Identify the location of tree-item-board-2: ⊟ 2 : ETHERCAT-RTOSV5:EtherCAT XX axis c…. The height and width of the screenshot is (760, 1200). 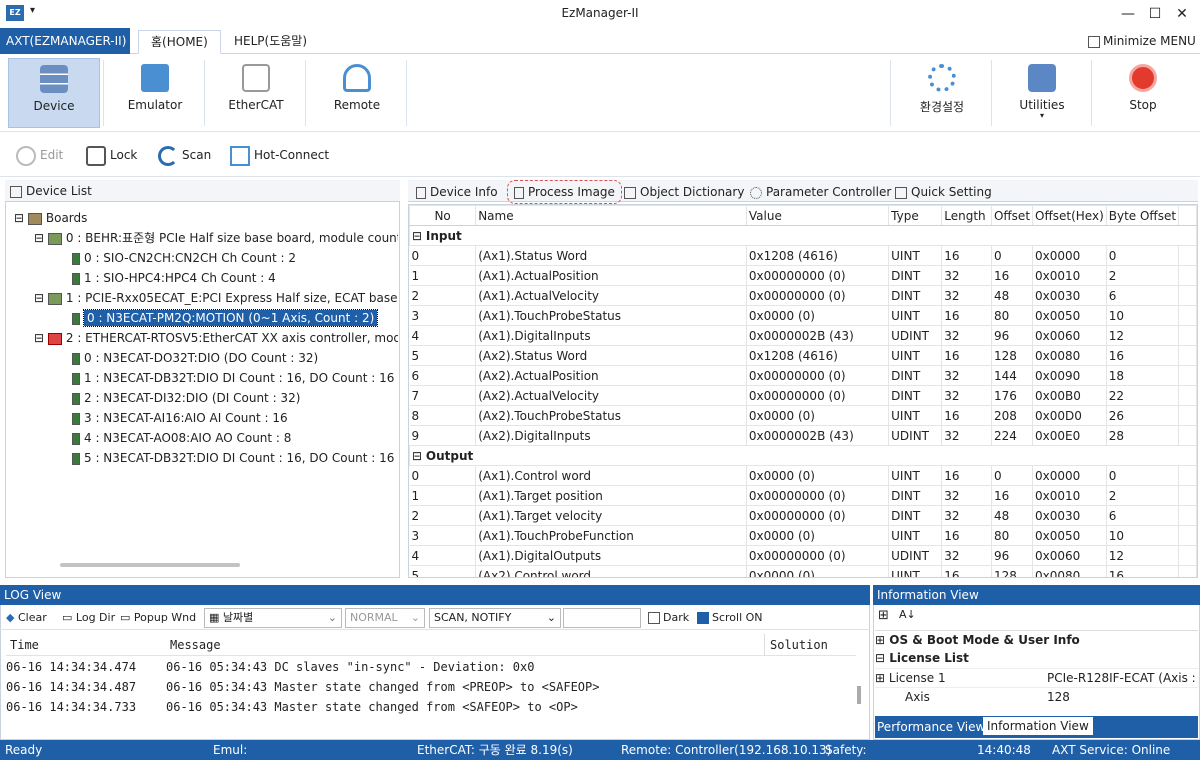
(206, 338).